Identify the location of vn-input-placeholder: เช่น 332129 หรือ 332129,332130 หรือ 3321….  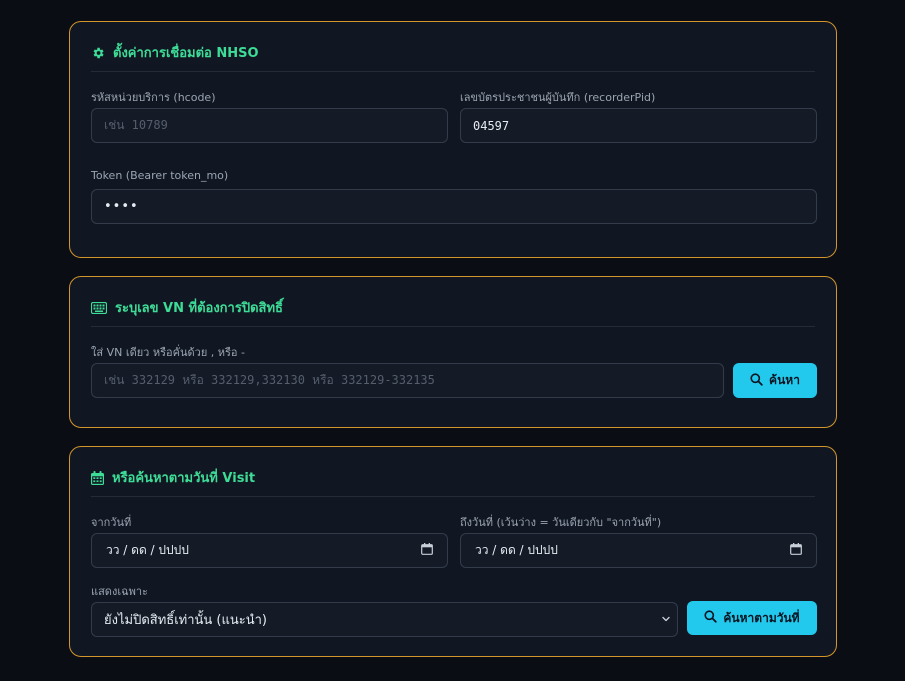
(269, 380).